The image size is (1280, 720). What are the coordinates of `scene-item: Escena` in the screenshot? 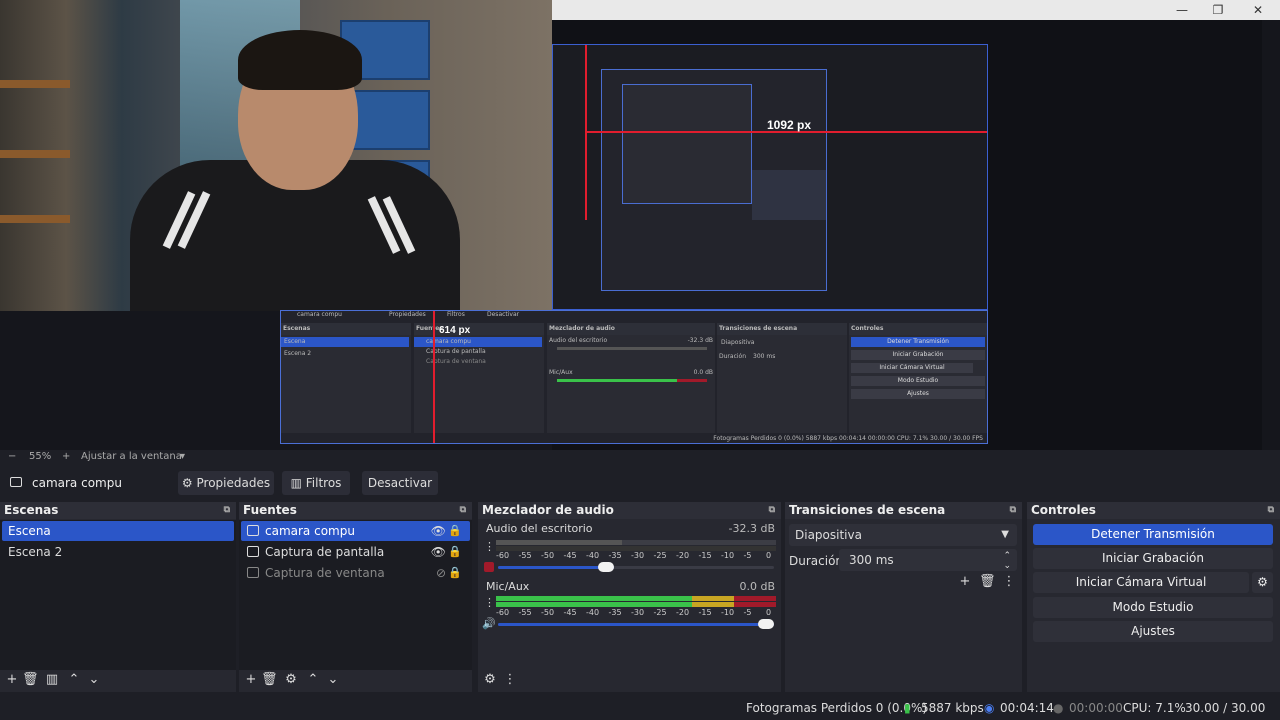 It's located at (118, 531).